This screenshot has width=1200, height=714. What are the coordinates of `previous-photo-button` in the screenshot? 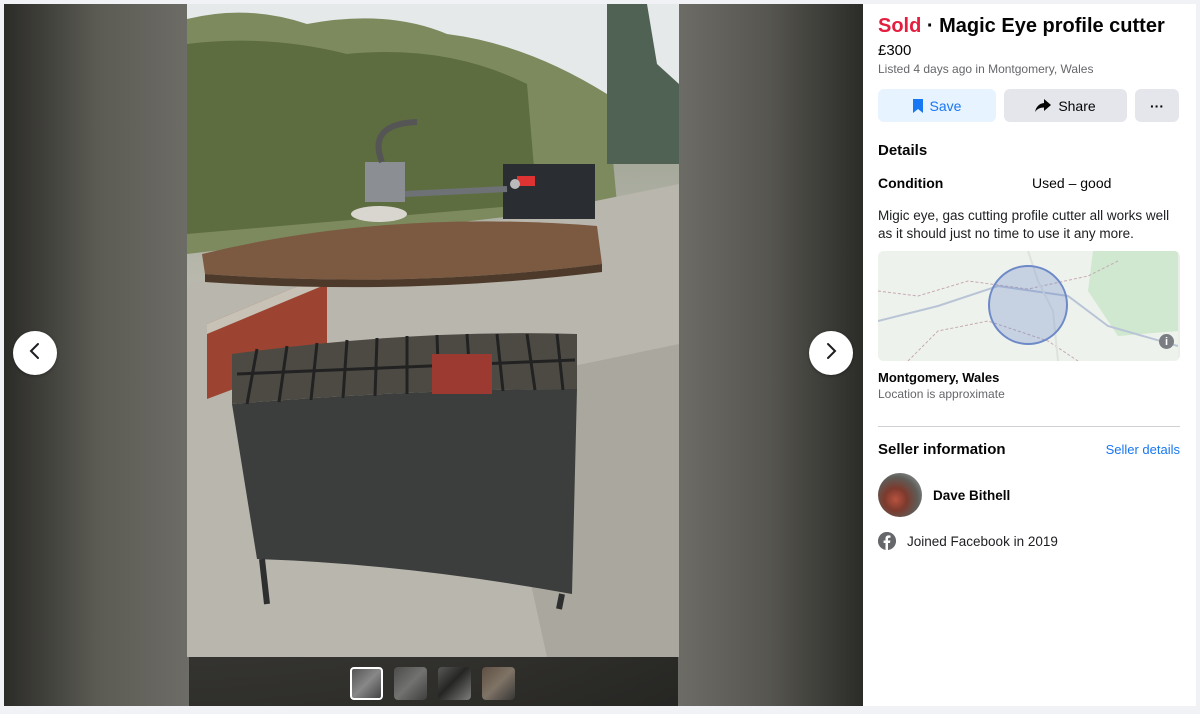 It's located at (35, 353).